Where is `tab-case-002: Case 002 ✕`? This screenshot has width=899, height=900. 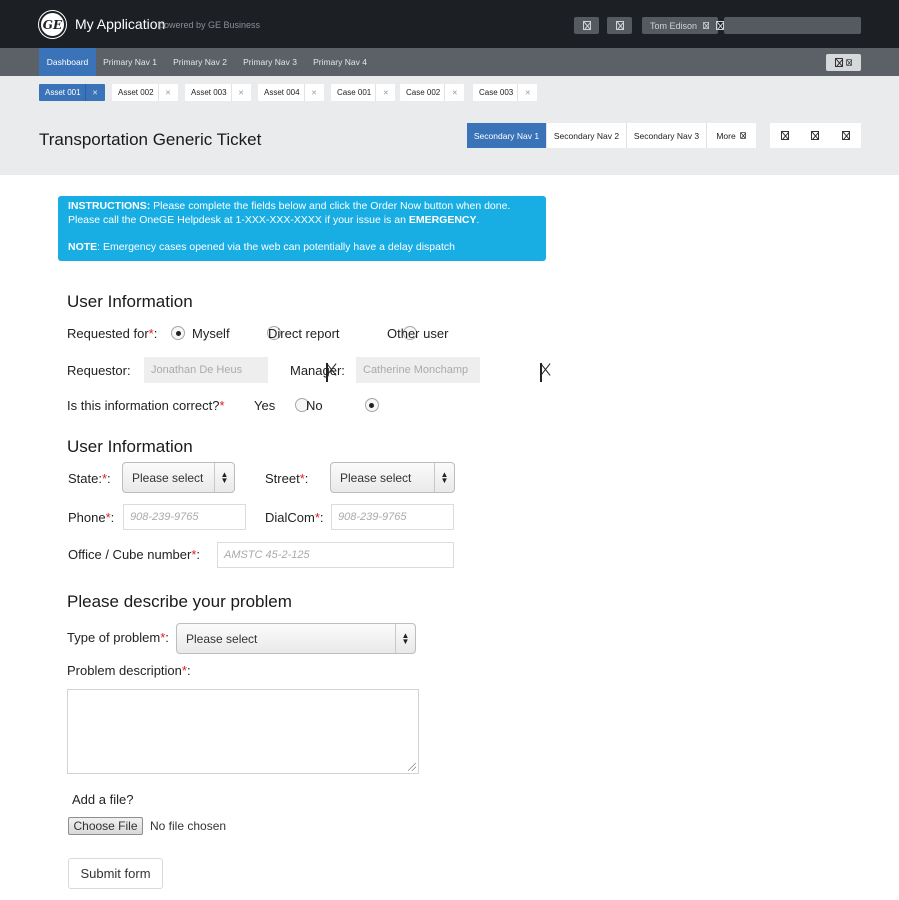
tab-case-002: Case 002 ✕ is located at coordinates (432, 92).